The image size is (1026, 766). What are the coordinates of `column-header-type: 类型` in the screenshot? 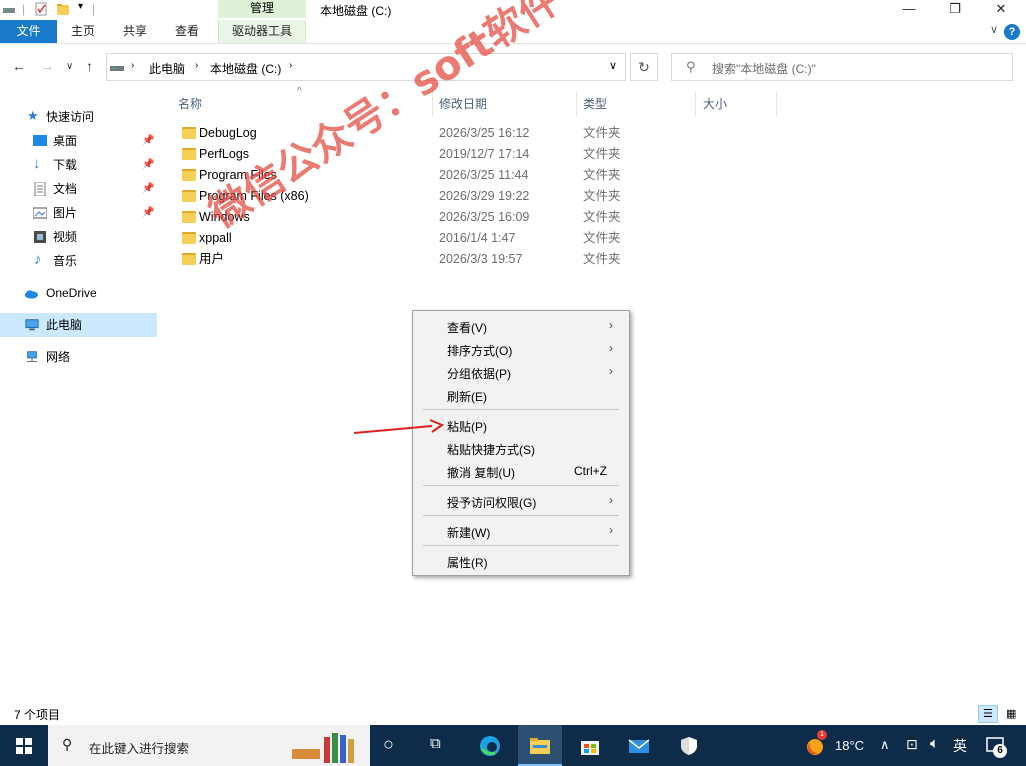 It's located at (595, 104).